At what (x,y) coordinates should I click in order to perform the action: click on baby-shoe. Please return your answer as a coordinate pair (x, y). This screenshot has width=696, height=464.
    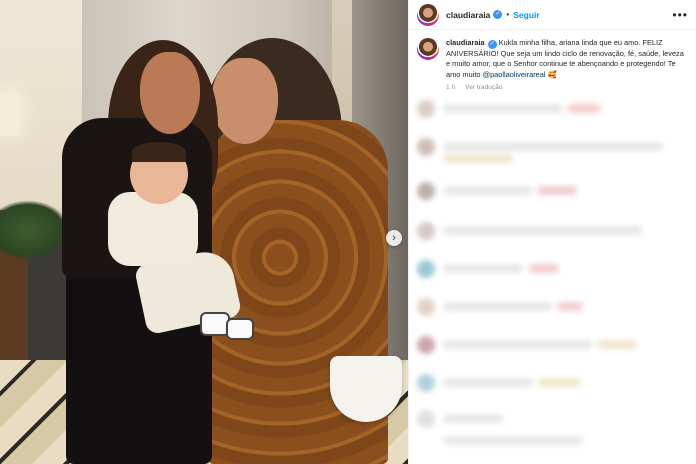
    Looking at the image, I should click on (240, 329).